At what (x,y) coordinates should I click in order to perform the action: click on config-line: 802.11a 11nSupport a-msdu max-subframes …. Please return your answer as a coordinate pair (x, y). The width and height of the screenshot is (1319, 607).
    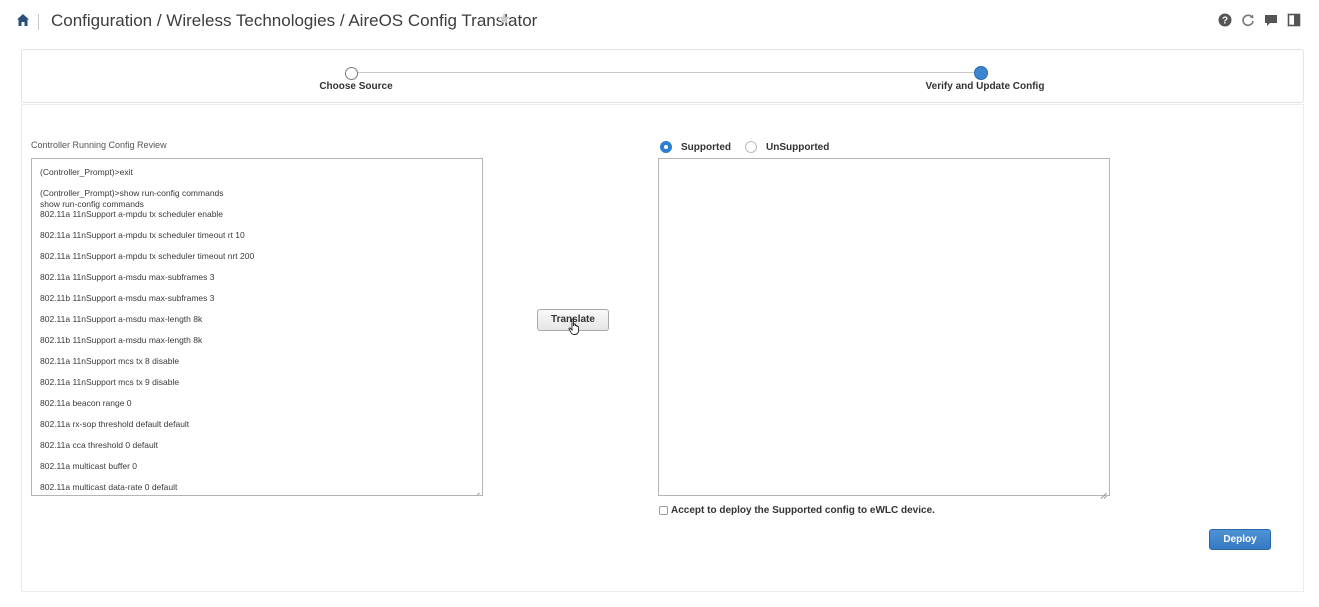
    Looking at the image, I should click on (127, 277).